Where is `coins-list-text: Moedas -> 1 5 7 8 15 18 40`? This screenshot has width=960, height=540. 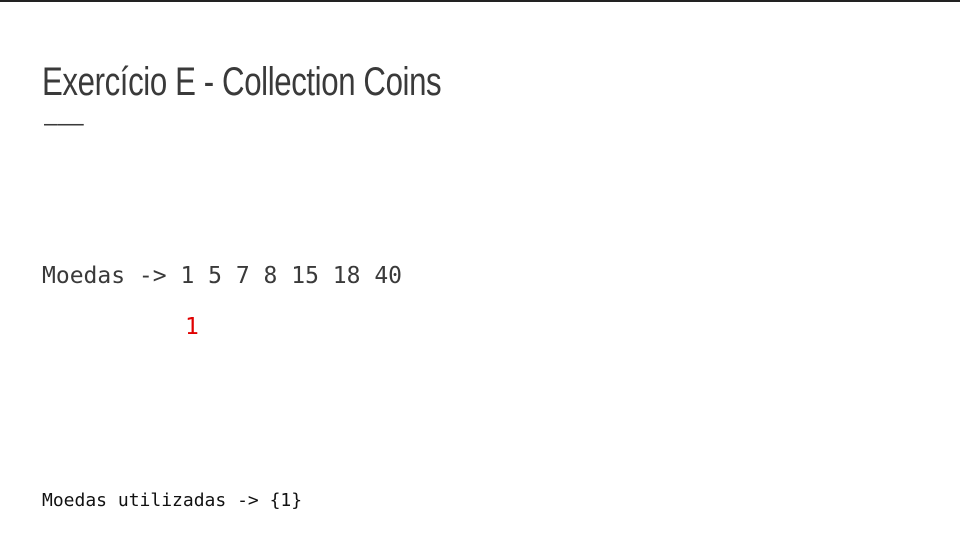
coins-list-text: Moedas -> 1 5 7 8 15 18 40 is located at coordinates (222, 276).